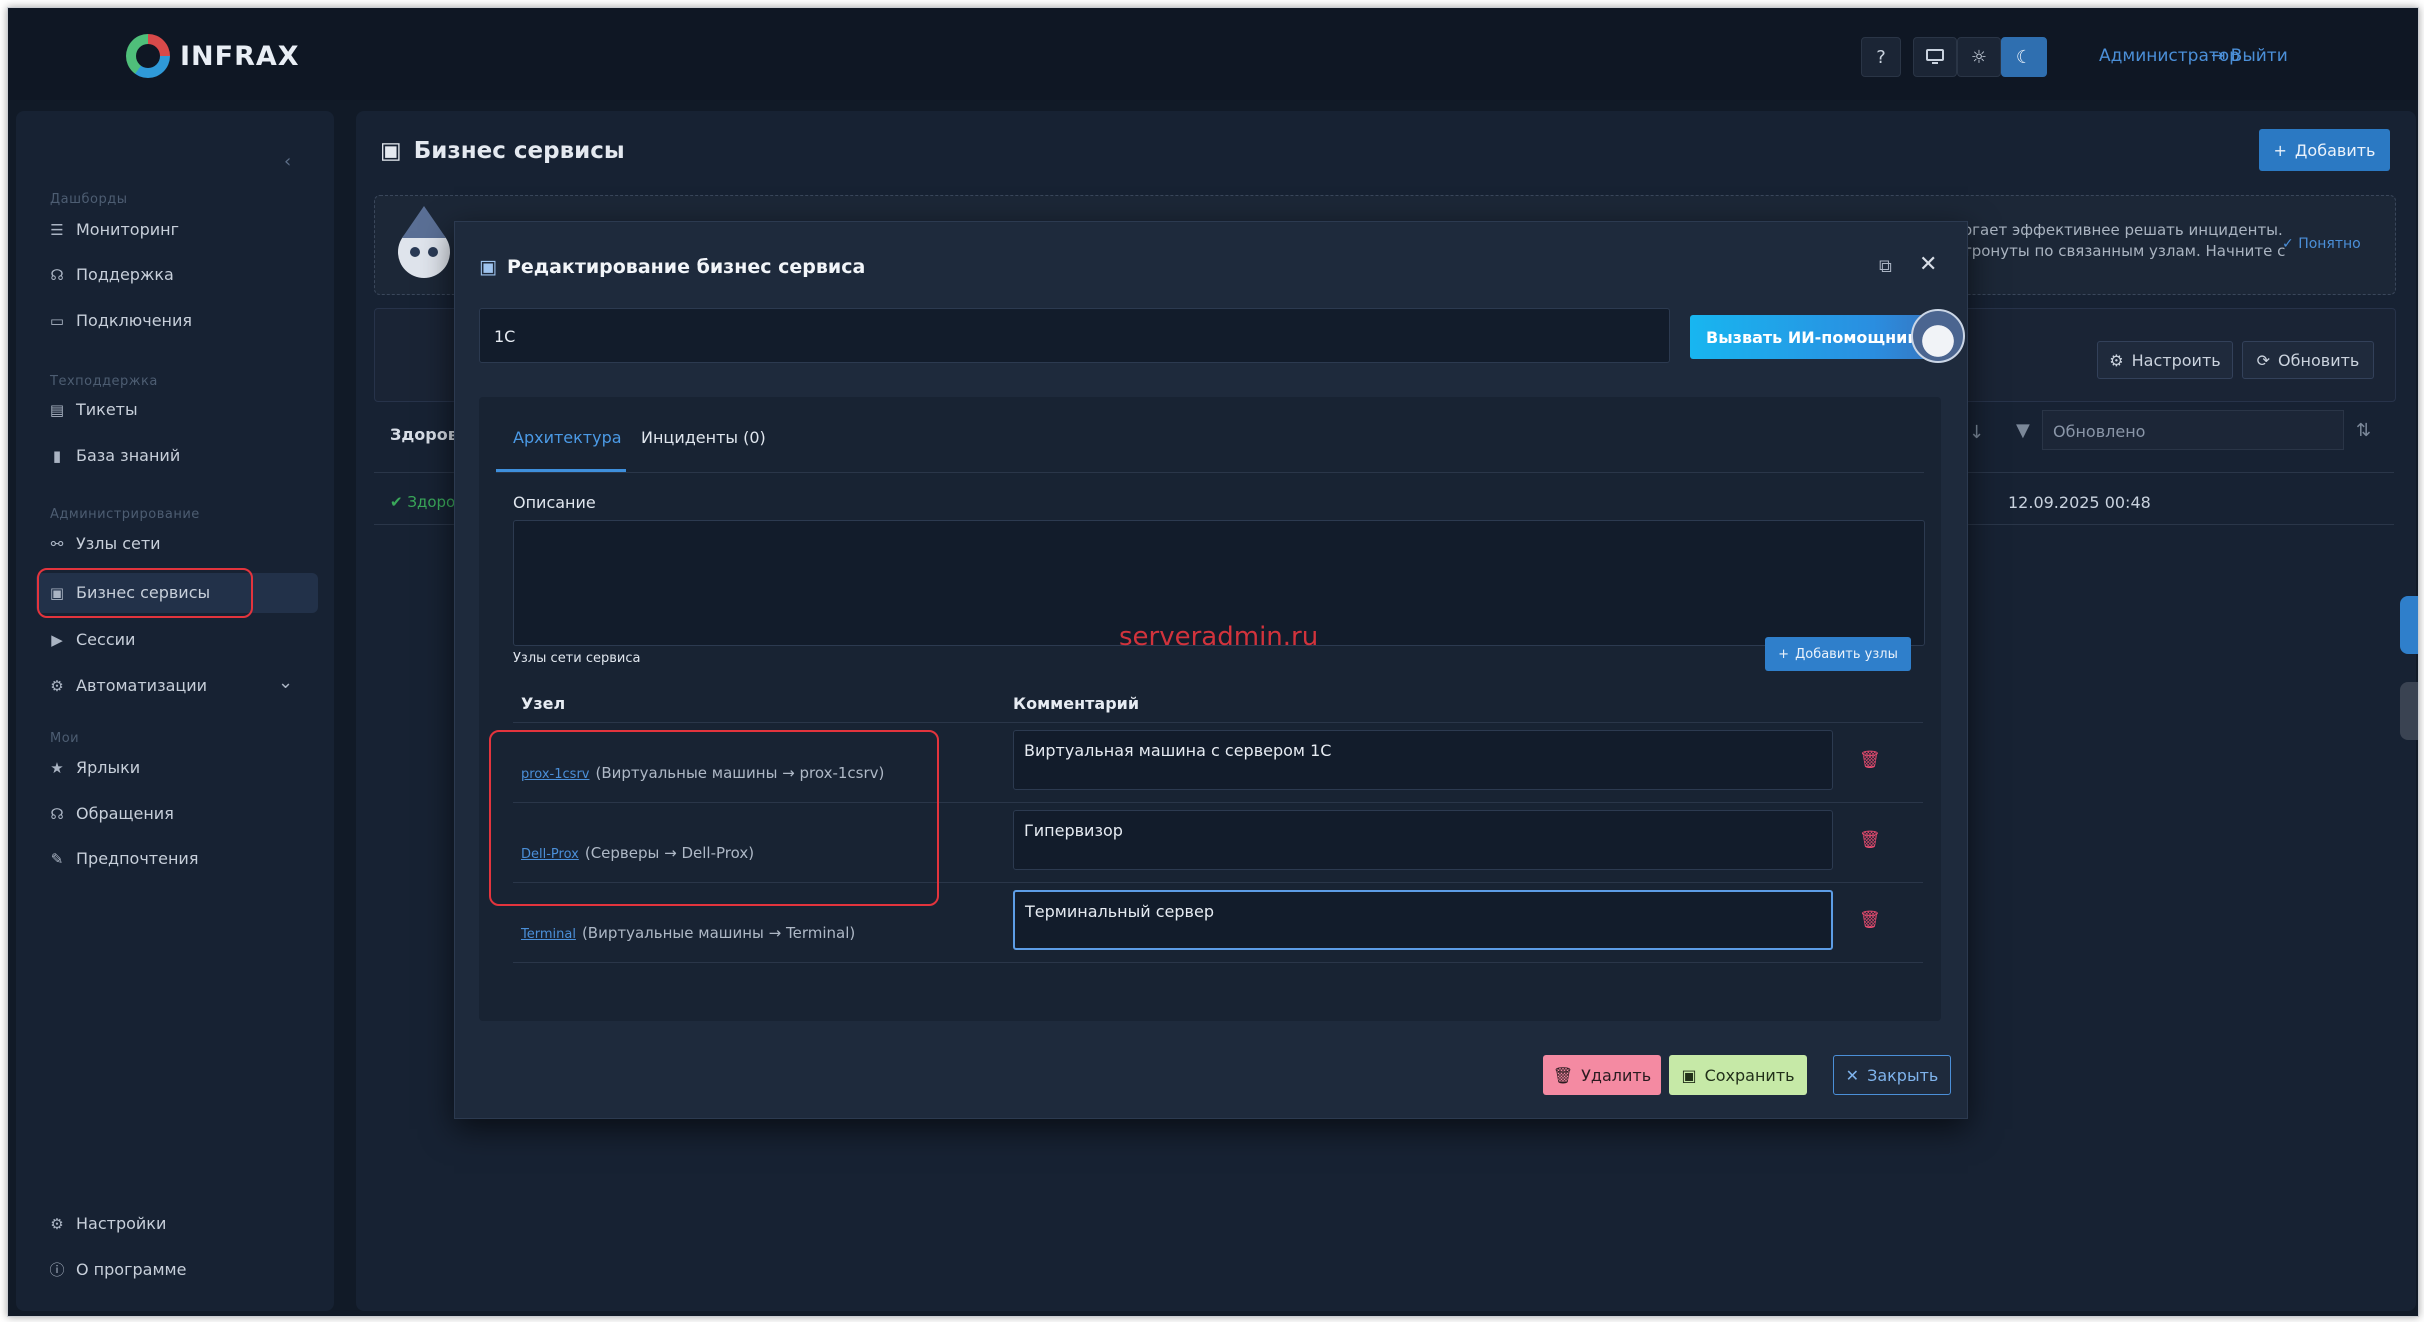 The image size is (2424, 1322). Describe the element at coordinates (554, 502) in the screenshot. I see `description-label: Описание` at that location.